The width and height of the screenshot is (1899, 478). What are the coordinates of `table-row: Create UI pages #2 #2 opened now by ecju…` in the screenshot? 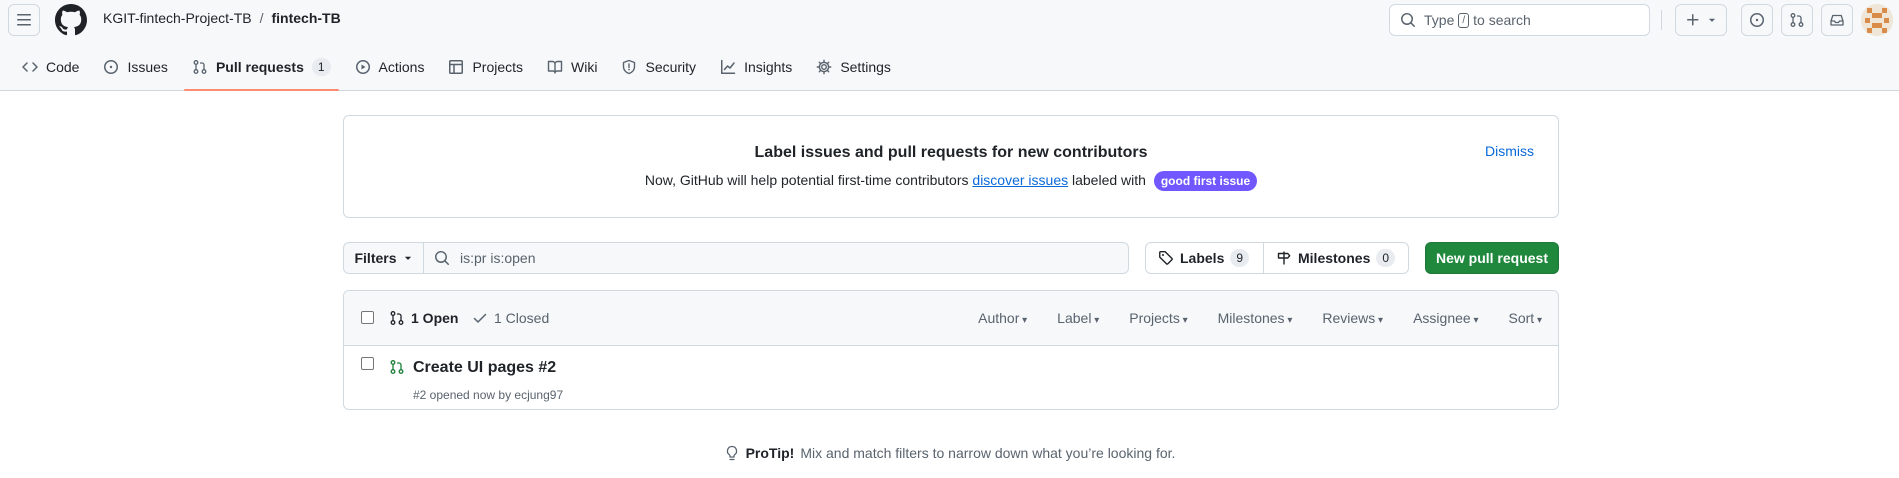 It's located at (951, 377).